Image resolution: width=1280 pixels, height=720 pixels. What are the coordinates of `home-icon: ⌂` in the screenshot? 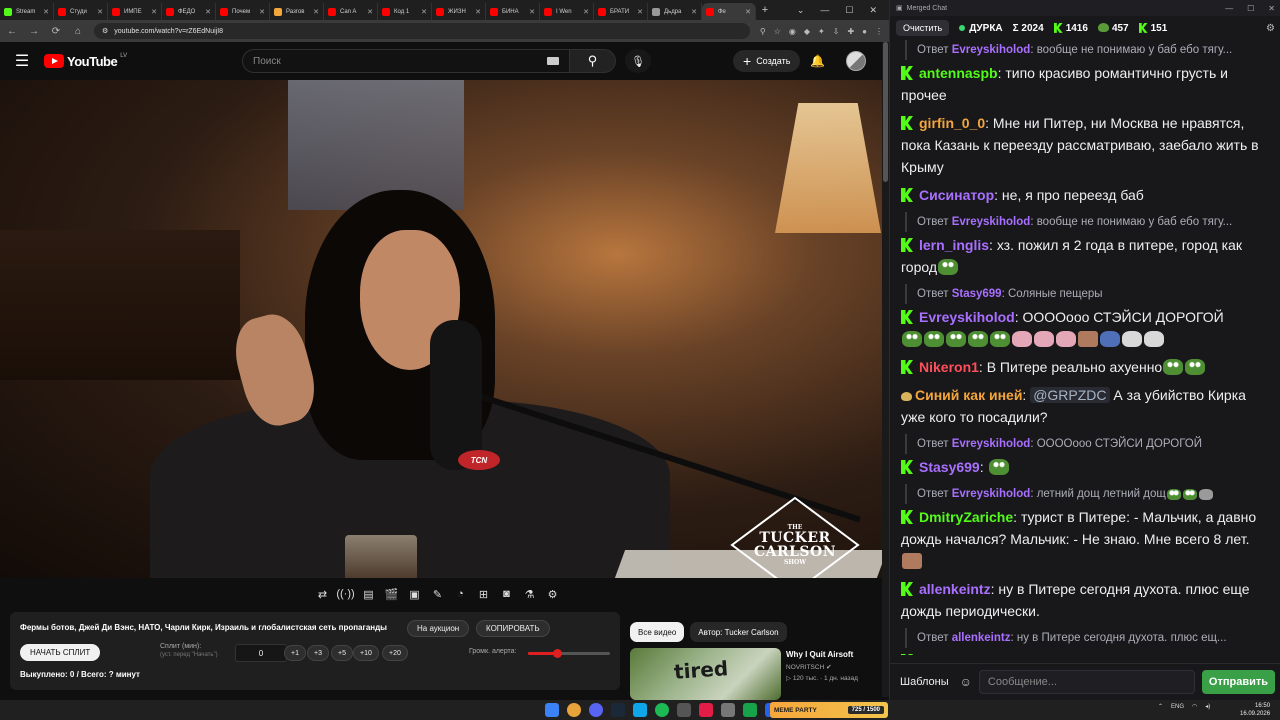 It's located at (78, 31).